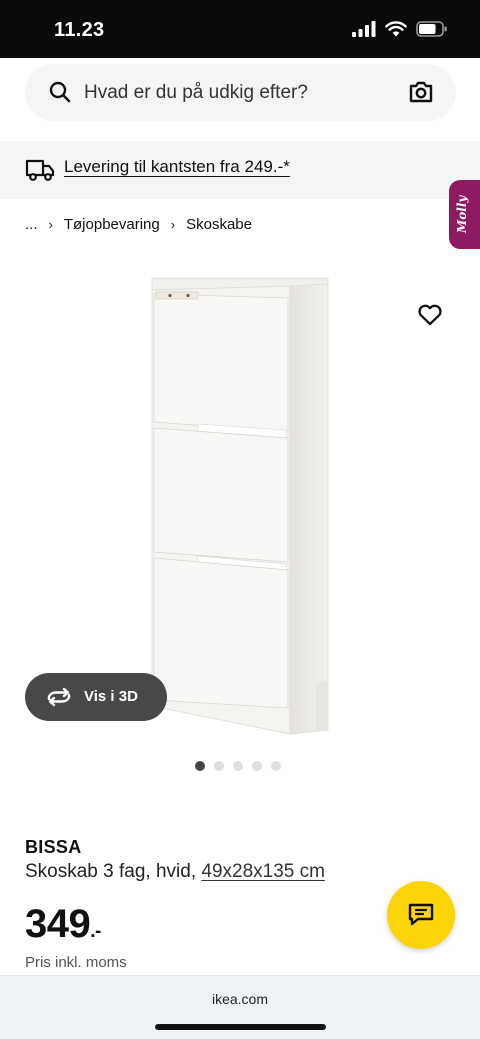  What do you see at coordinates (60, 92) in the screenshot?
I see `search-icon` at bounding box center [60, 92].